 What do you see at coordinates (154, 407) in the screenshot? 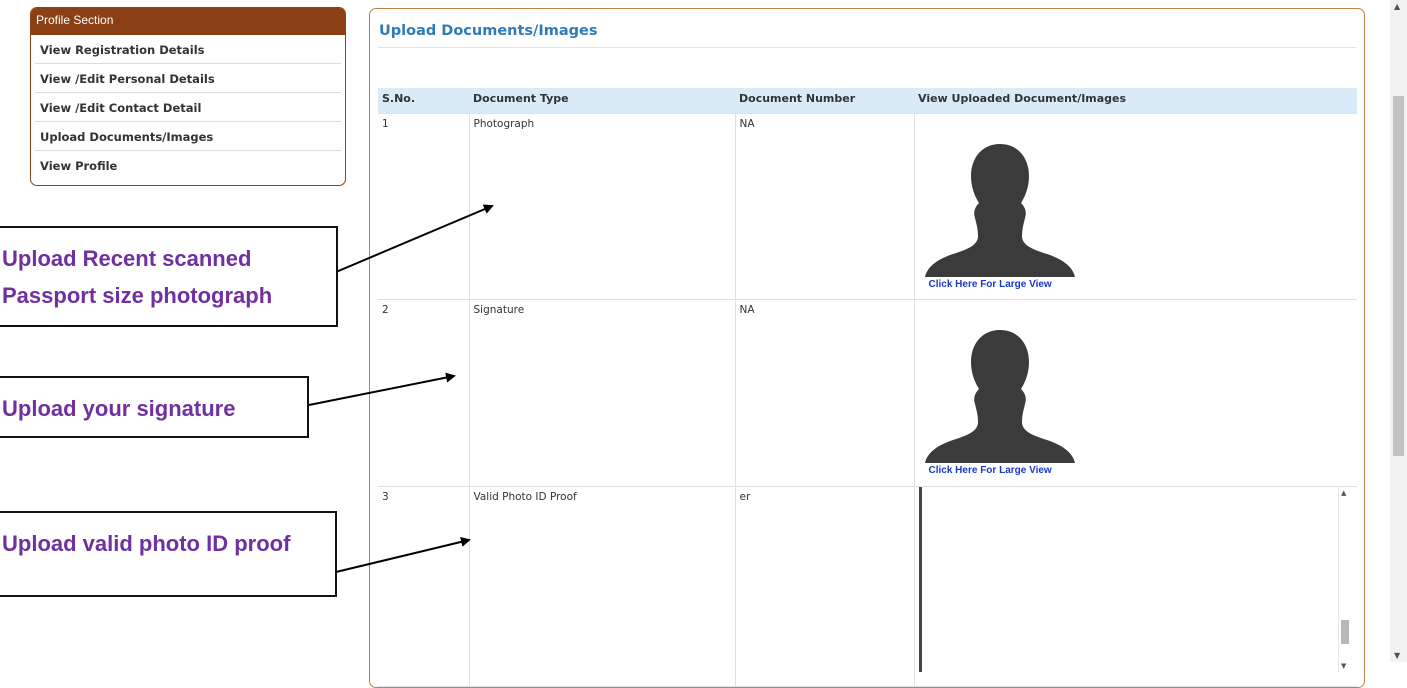
I see `callout-signature: Upload your signature` at bounding box center [154, 407].